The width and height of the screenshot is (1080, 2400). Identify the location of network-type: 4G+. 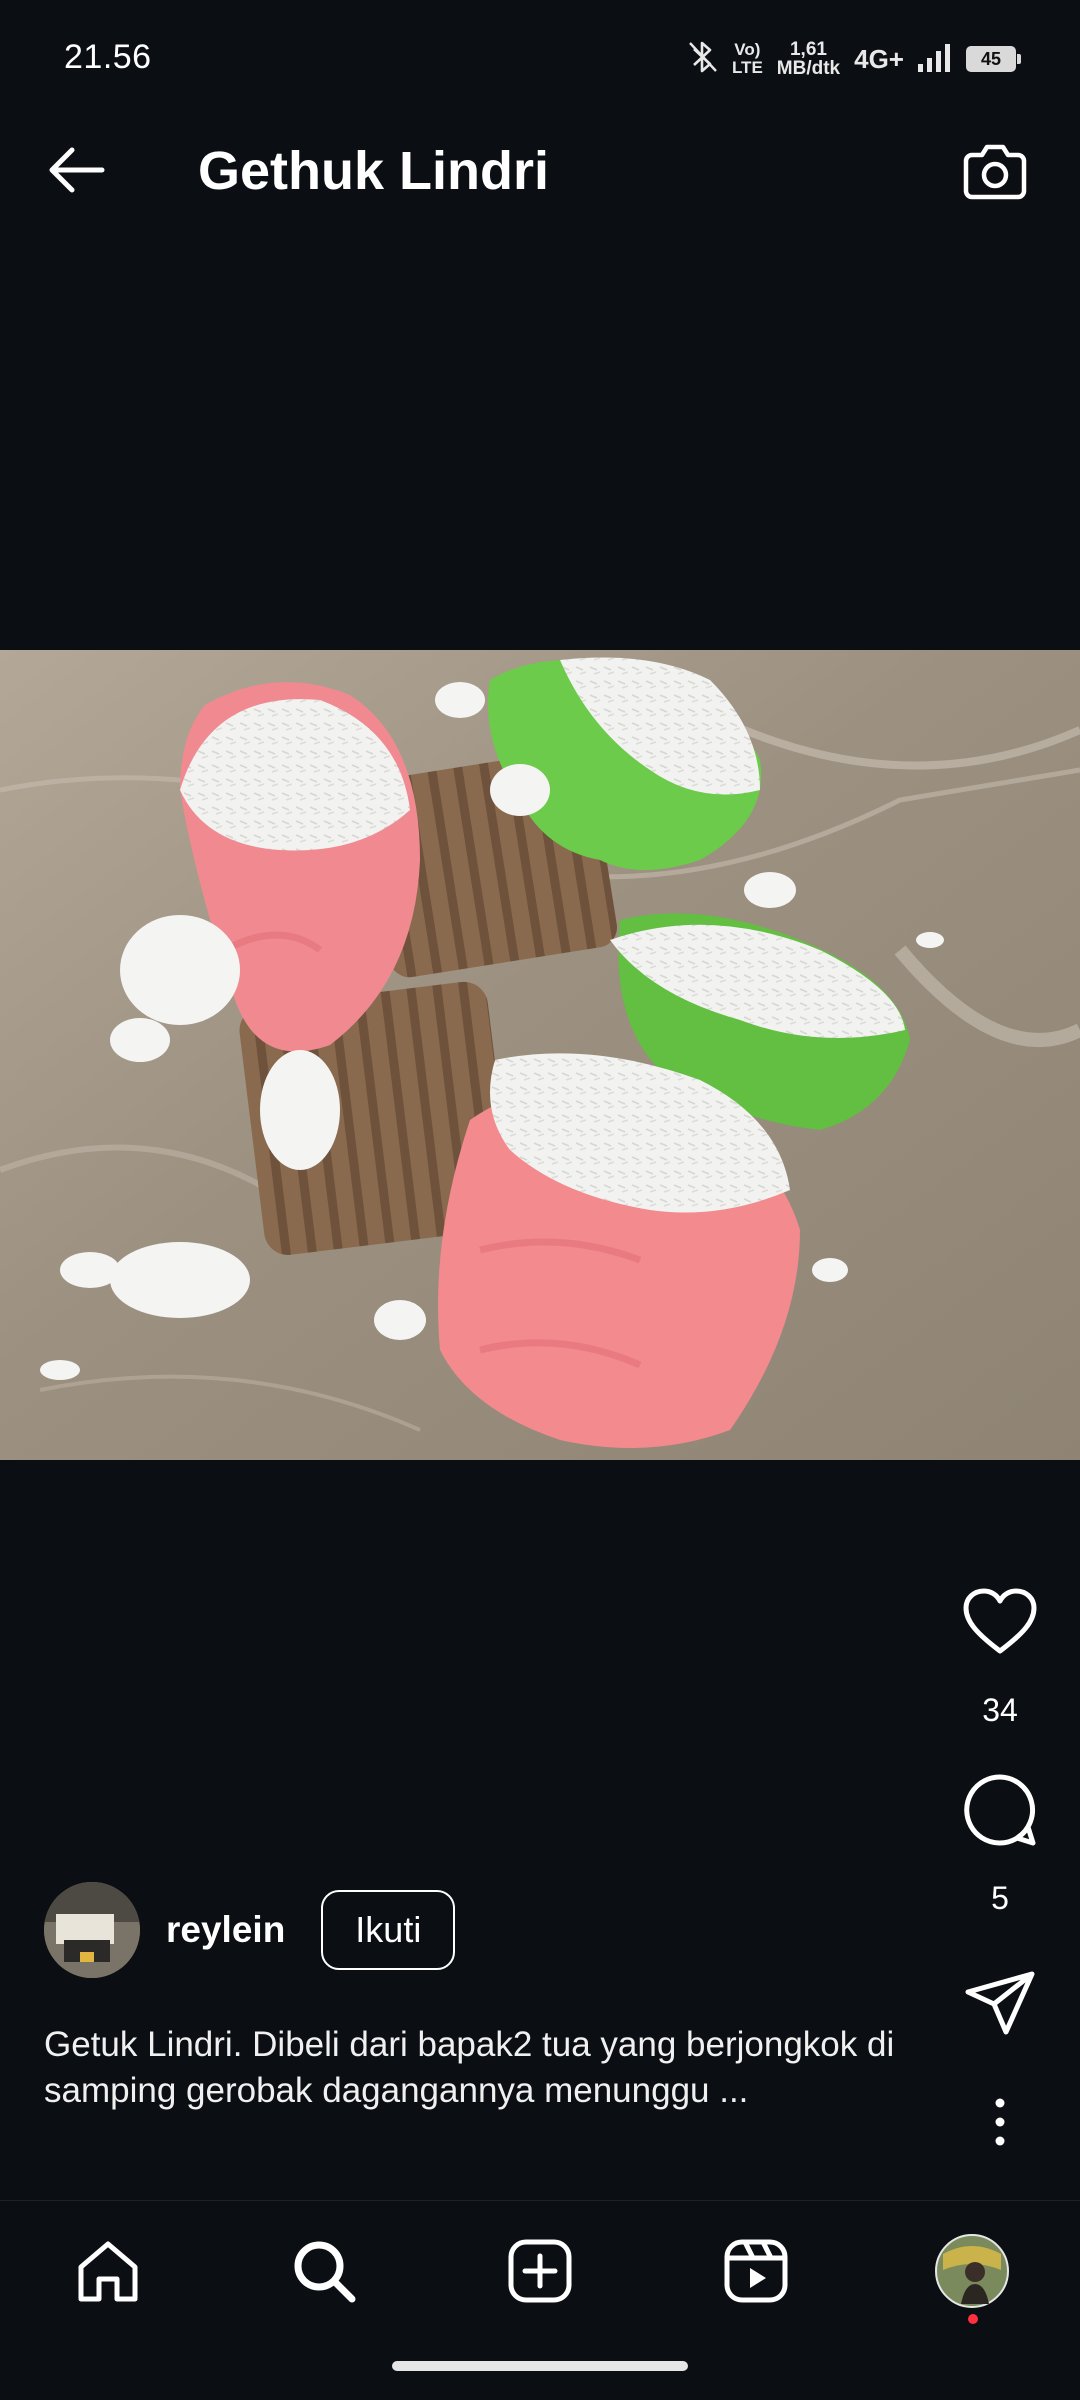
(879, 58).